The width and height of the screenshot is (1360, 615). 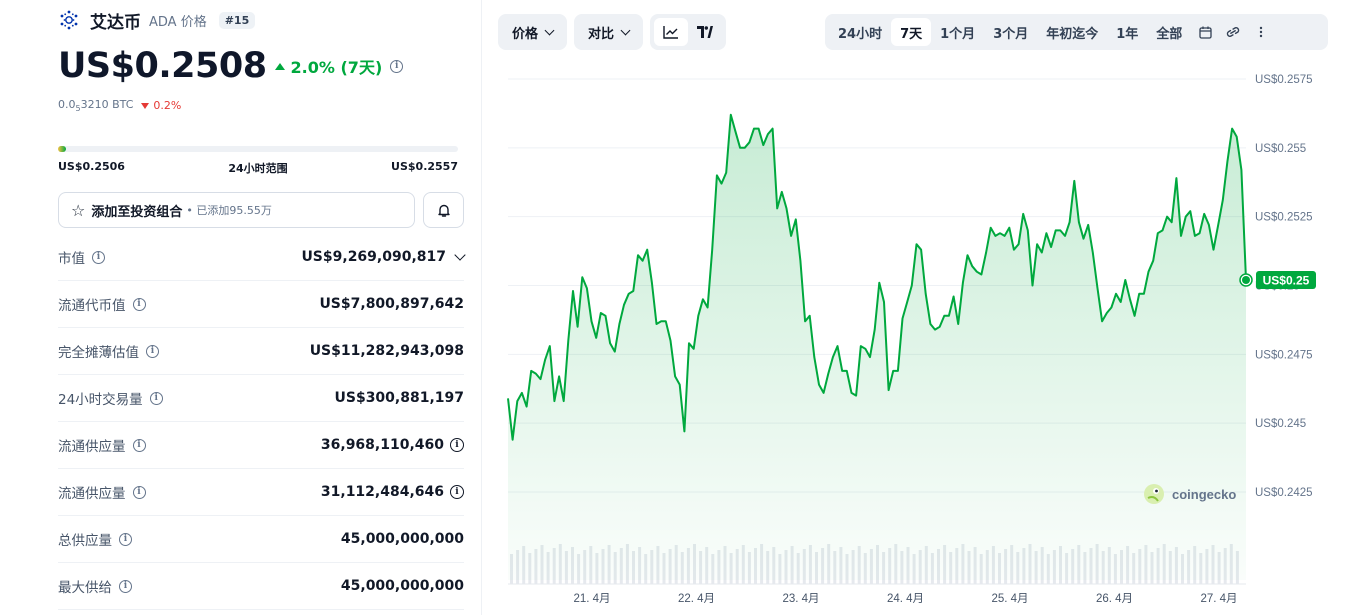 I want to click on timeframe-all: 全部, so click(x=1169, y=32).